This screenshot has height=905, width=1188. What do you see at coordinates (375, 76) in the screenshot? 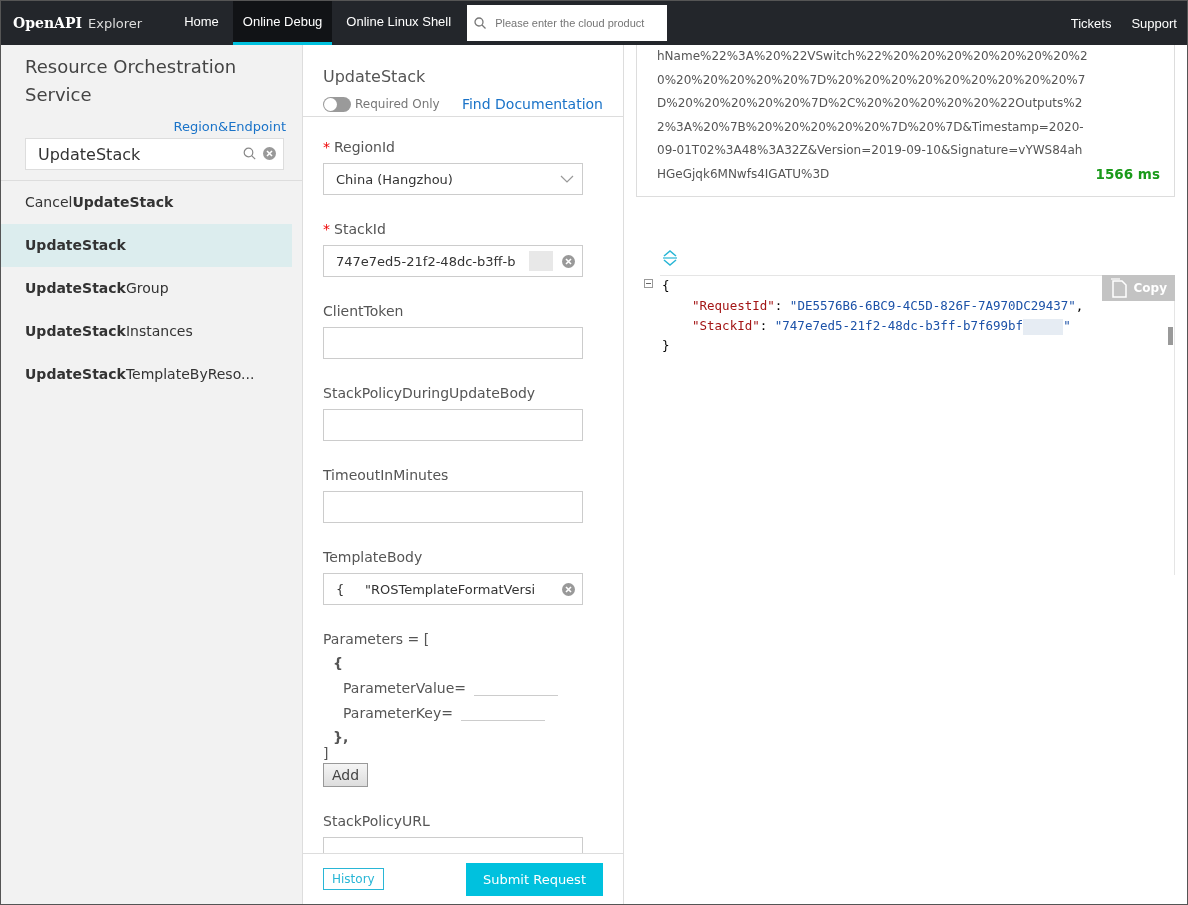
I see `api-title: UpdateStack` at bounding box center [375, 76].